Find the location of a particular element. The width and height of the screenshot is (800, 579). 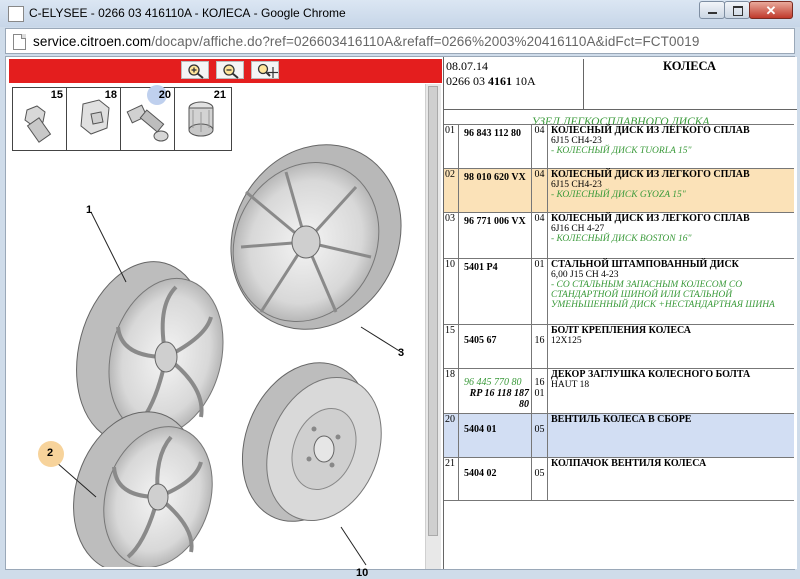

callout-3: 3 is located at coordinates (401, 353).